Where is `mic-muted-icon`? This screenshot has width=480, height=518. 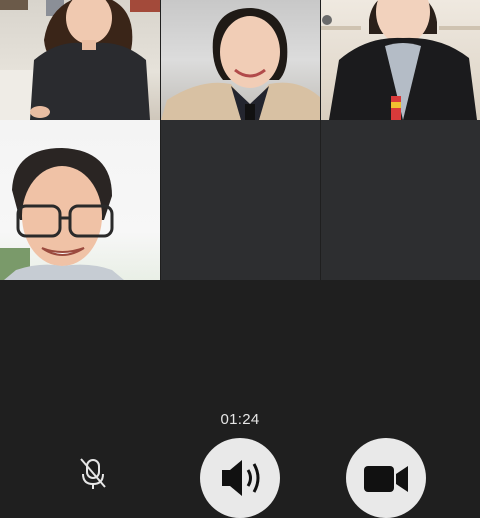 mic-muted-icon is located at coordinates (93, 473).